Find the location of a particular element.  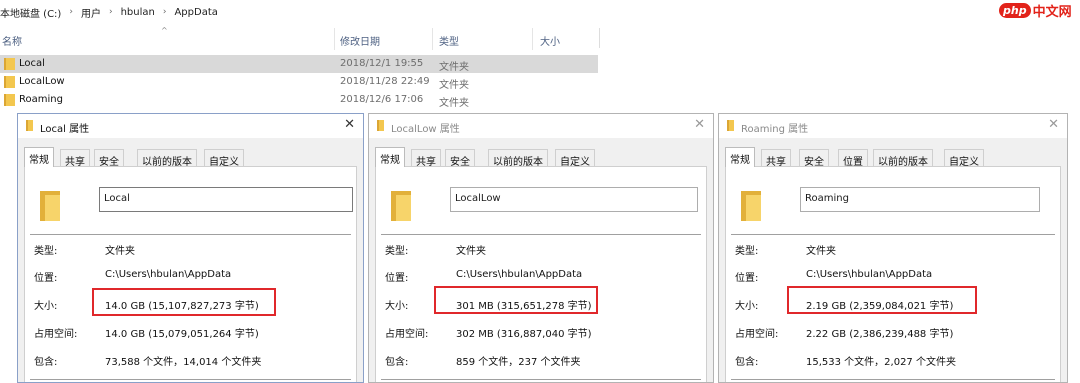

size-on-disk-value: 14.0 GB (15,079,051,264 字节) is located at coordinates (182, 334).